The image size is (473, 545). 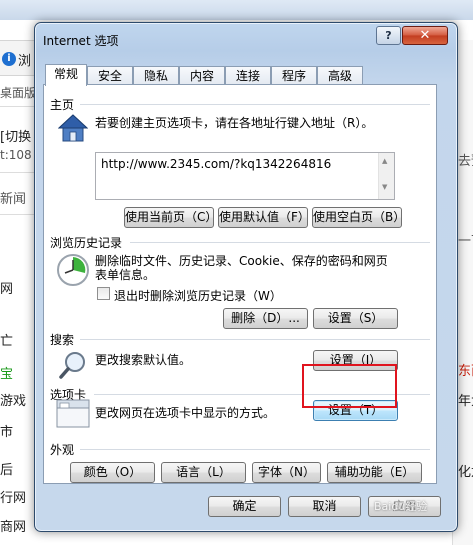 What do you see at coordinates (425, 35) in the screenshot?
I see `close-button: ✕` at bounding box center [425, 35].